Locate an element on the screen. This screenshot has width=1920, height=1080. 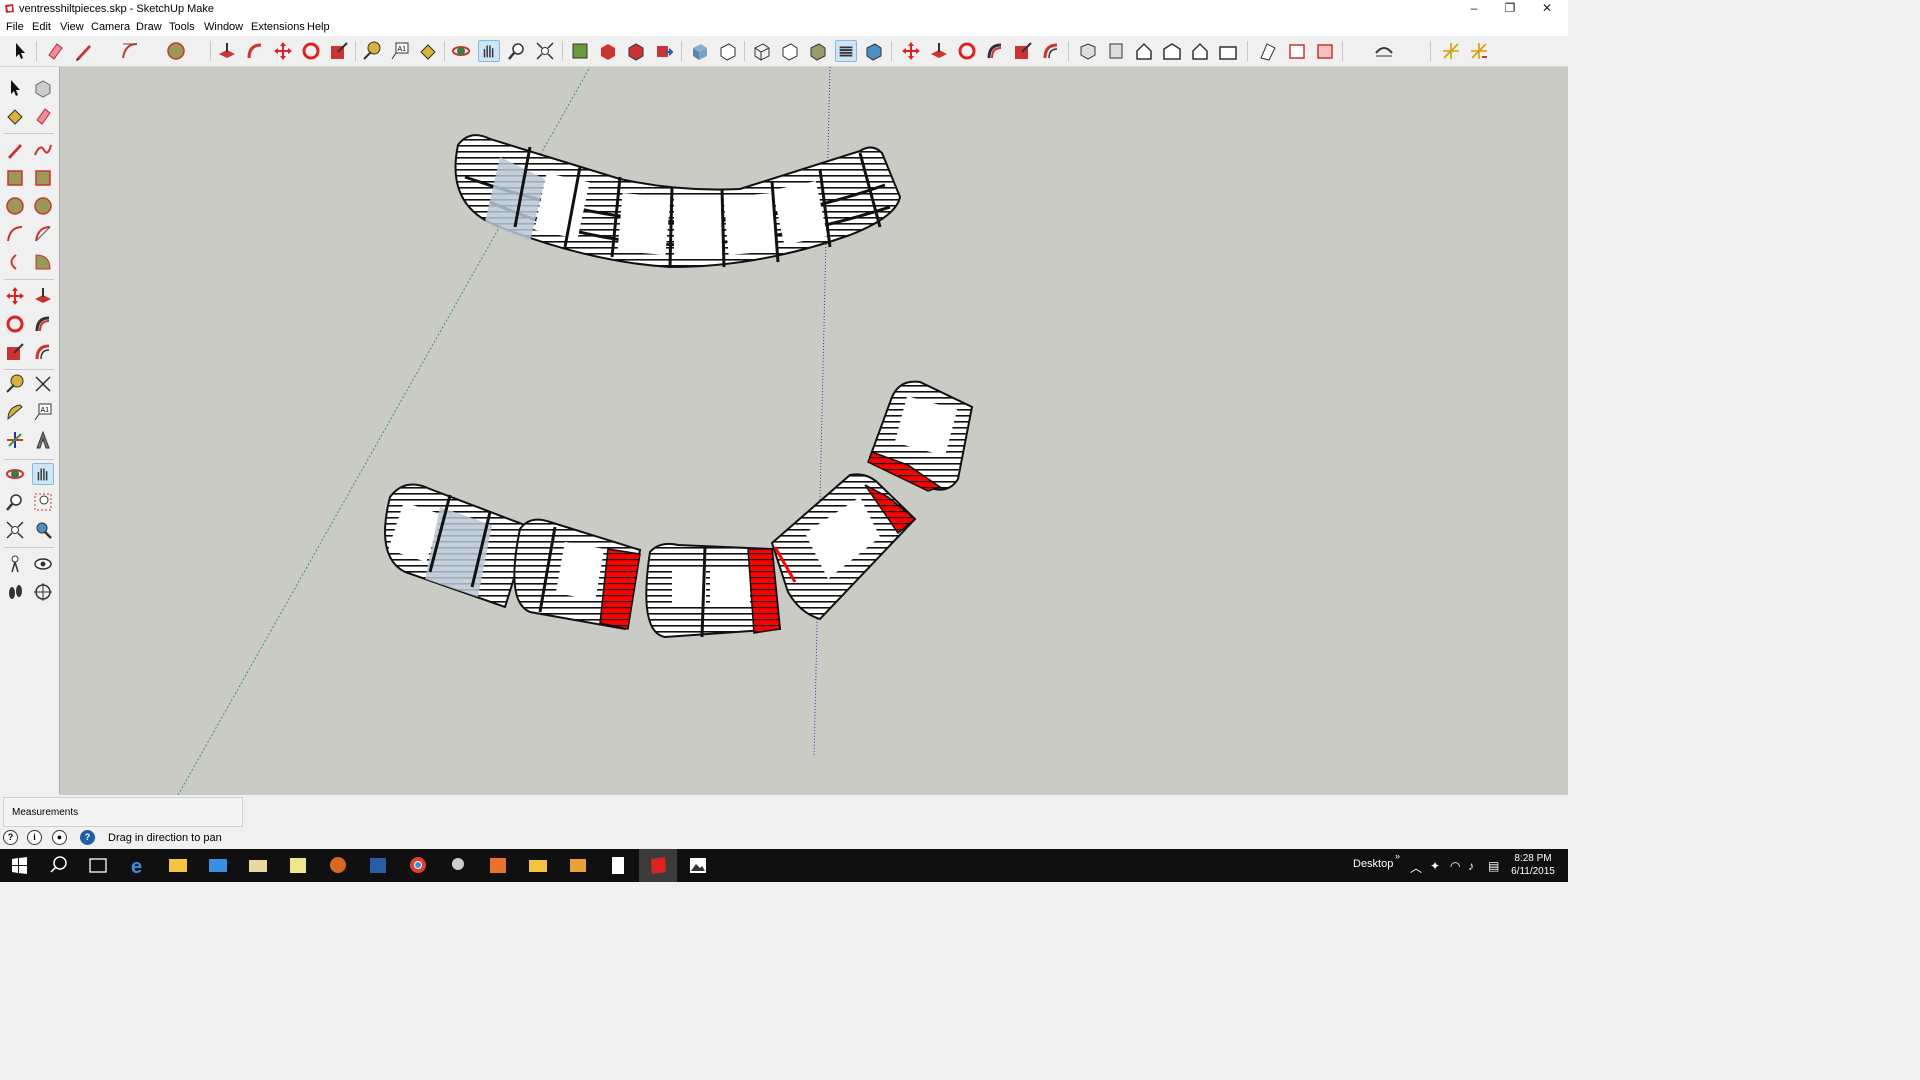
polygon-icon is located at coordinates (43, 206).